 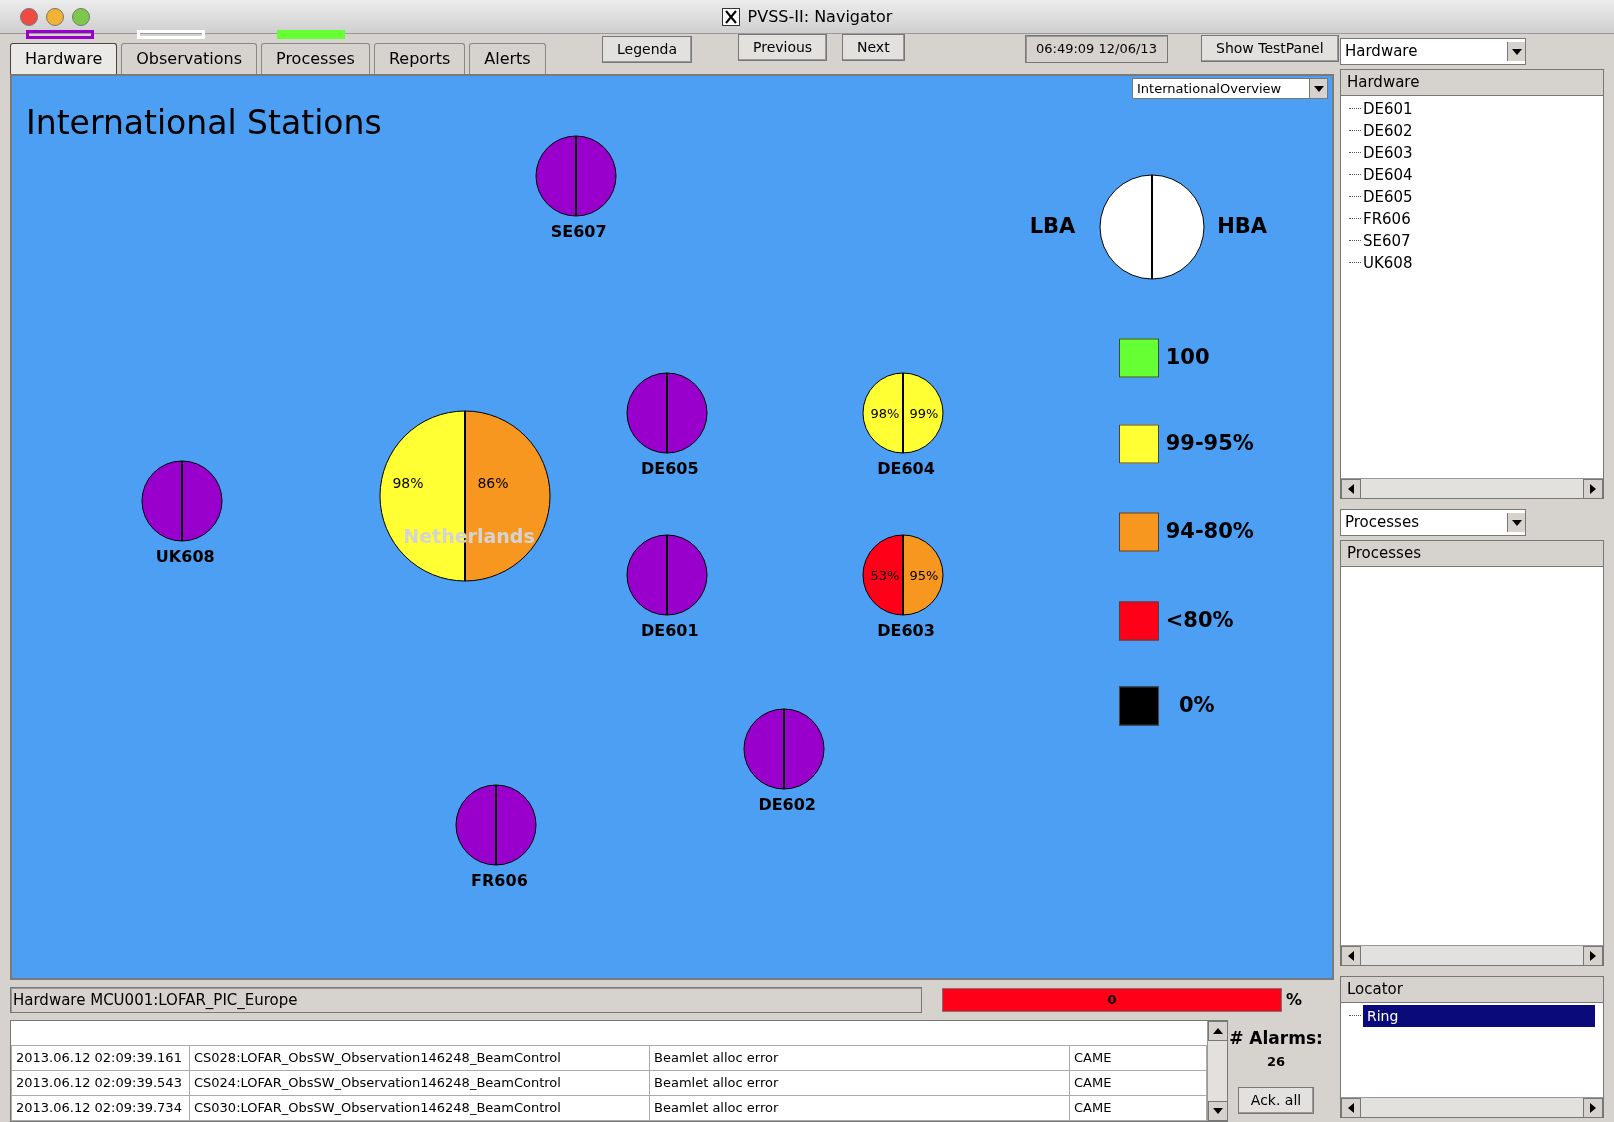 What do you see at coordinates (1433, 51) in the screenshot?
I see `hardware-dropdown: Hardware` at bounding box center [1433, 51].